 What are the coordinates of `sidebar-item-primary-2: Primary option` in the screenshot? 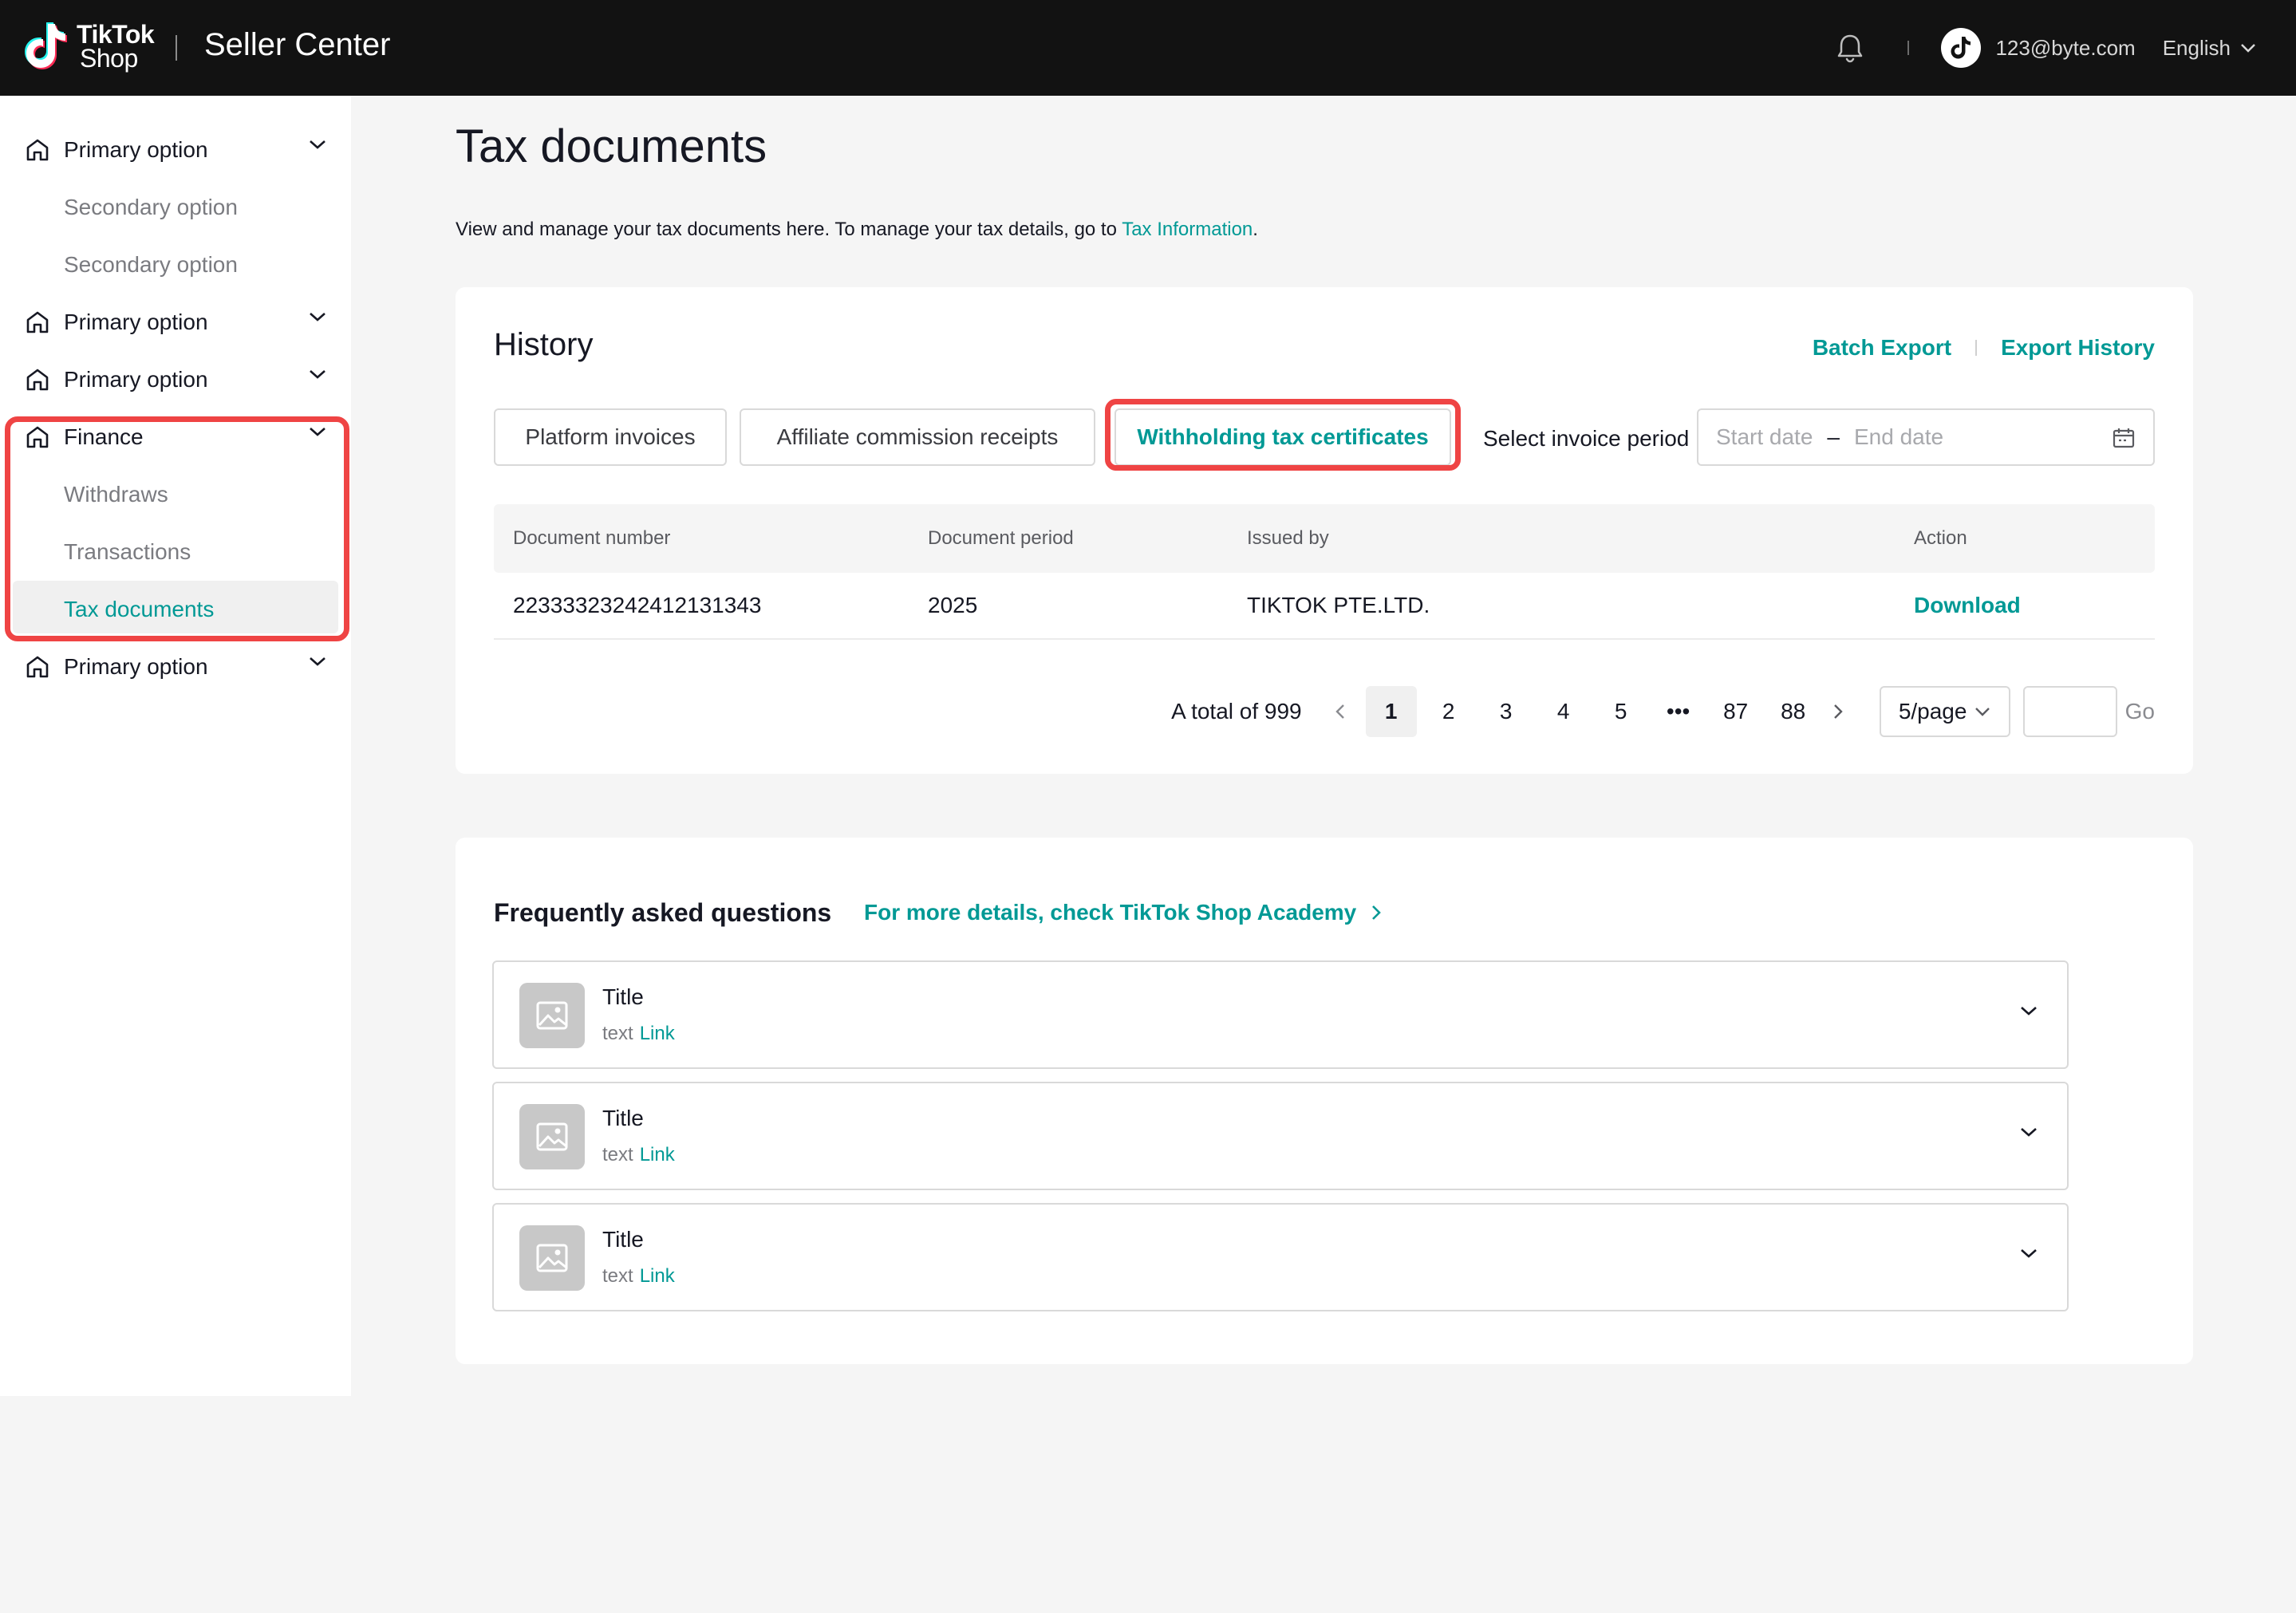 It's located at (175, 322).